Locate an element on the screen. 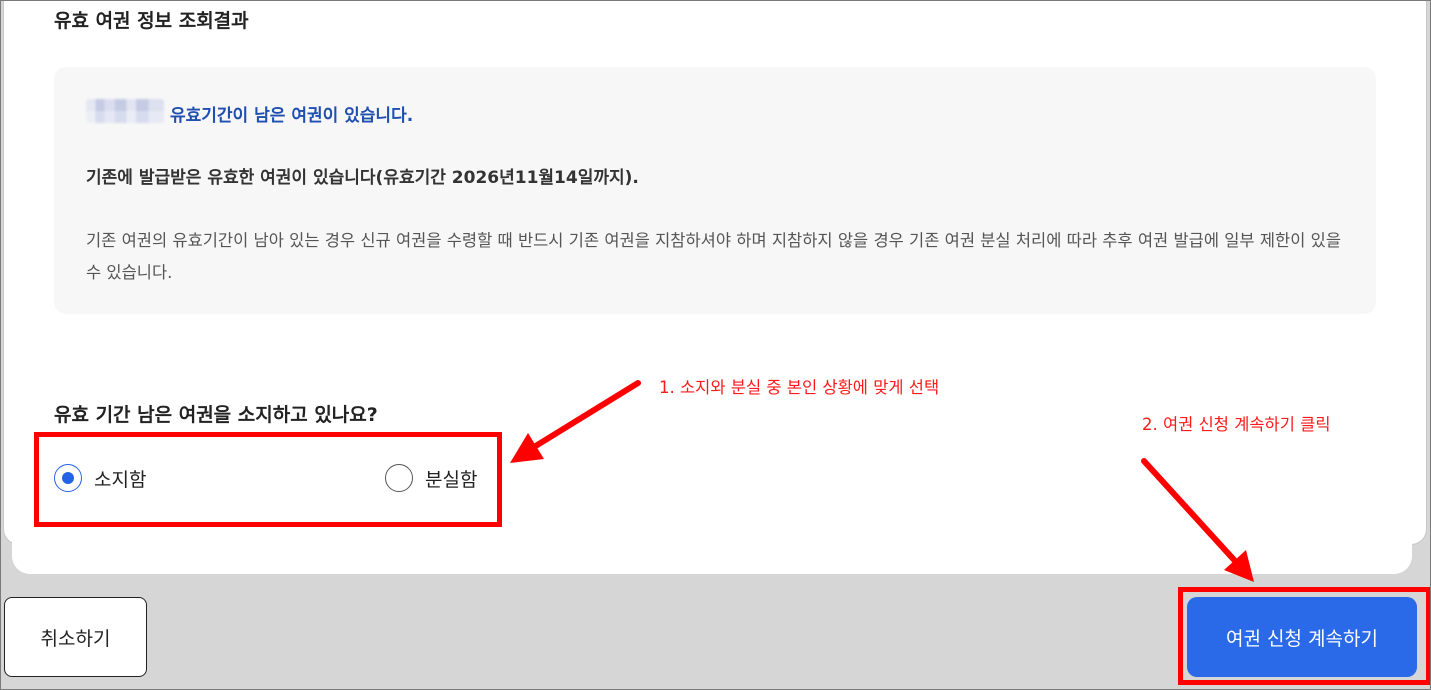 This screenshot has width=1431, height=690. annotation-highlight-button-box is located at coordinates (1304, 636).